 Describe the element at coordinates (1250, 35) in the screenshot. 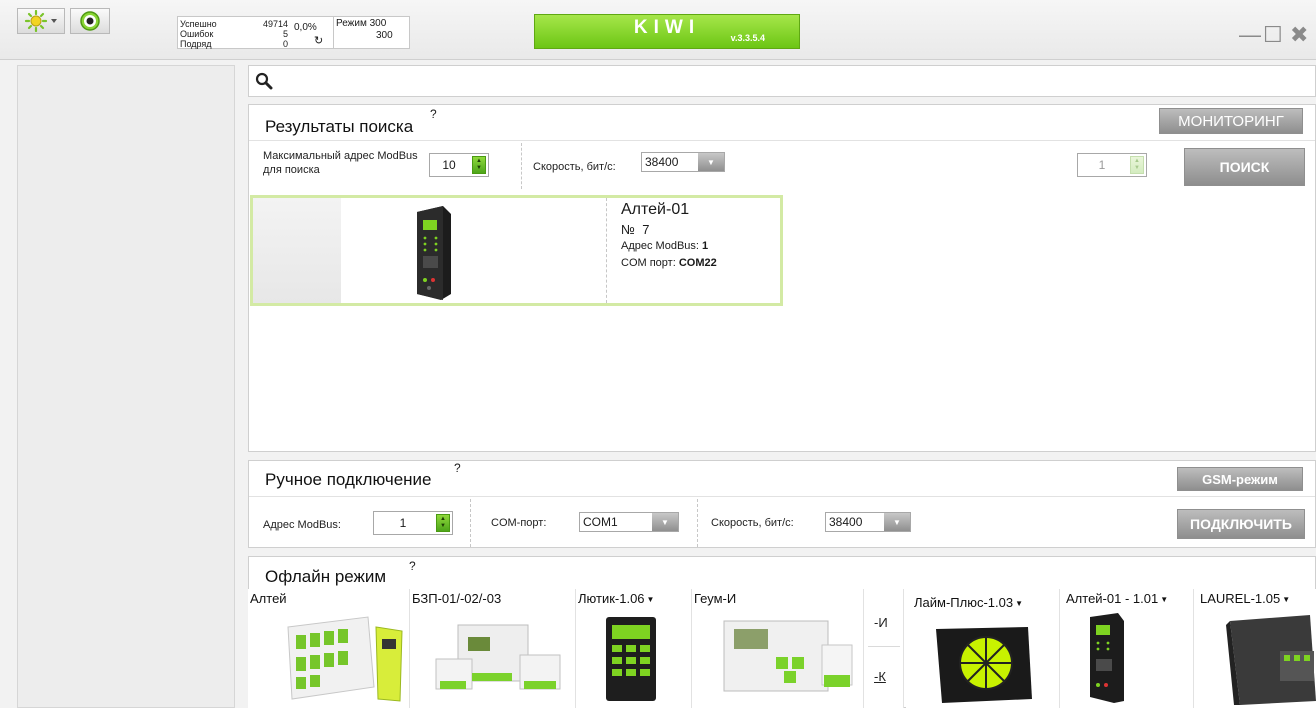

I see `minimize-icon: —` at that location.